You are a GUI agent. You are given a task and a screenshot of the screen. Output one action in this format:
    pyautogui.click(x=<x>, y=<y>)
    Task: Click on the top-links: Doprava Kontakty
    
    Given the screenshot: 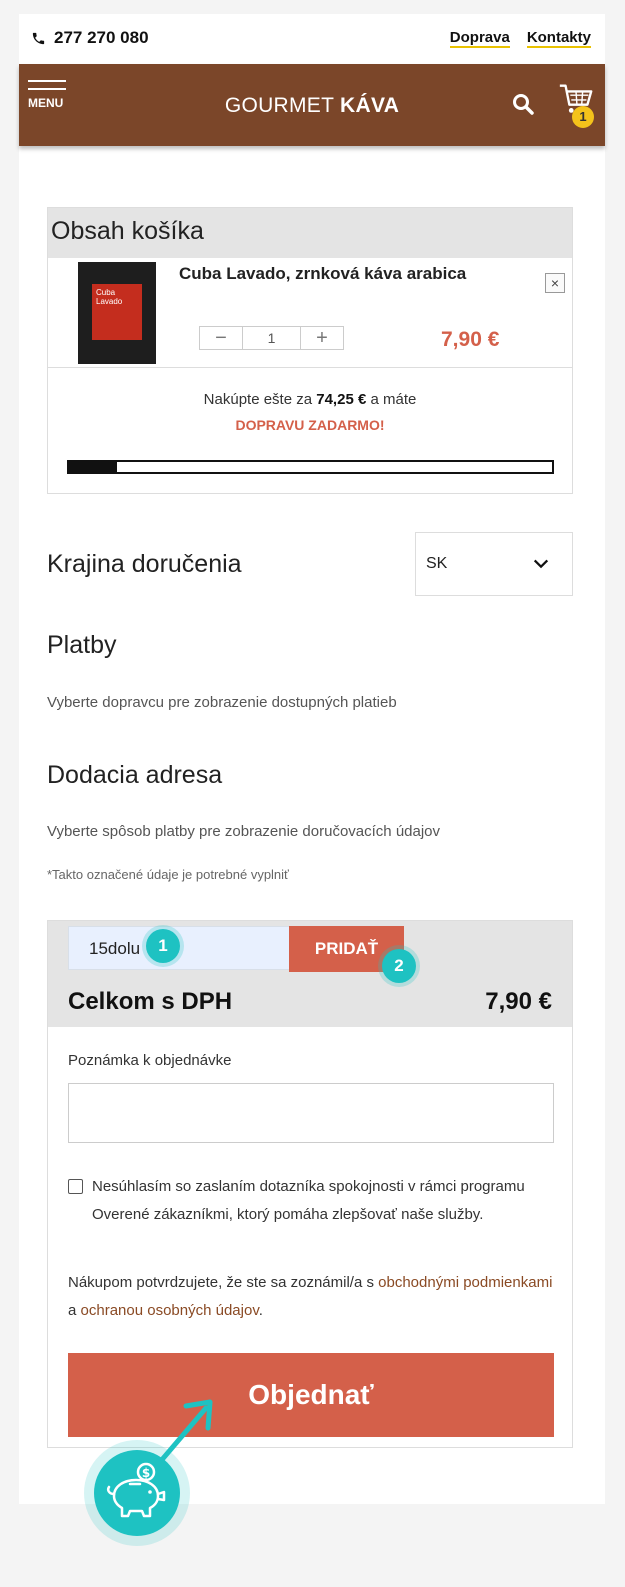 What is the action you would take?
    pyautogui.click(x=520, y=39)
    